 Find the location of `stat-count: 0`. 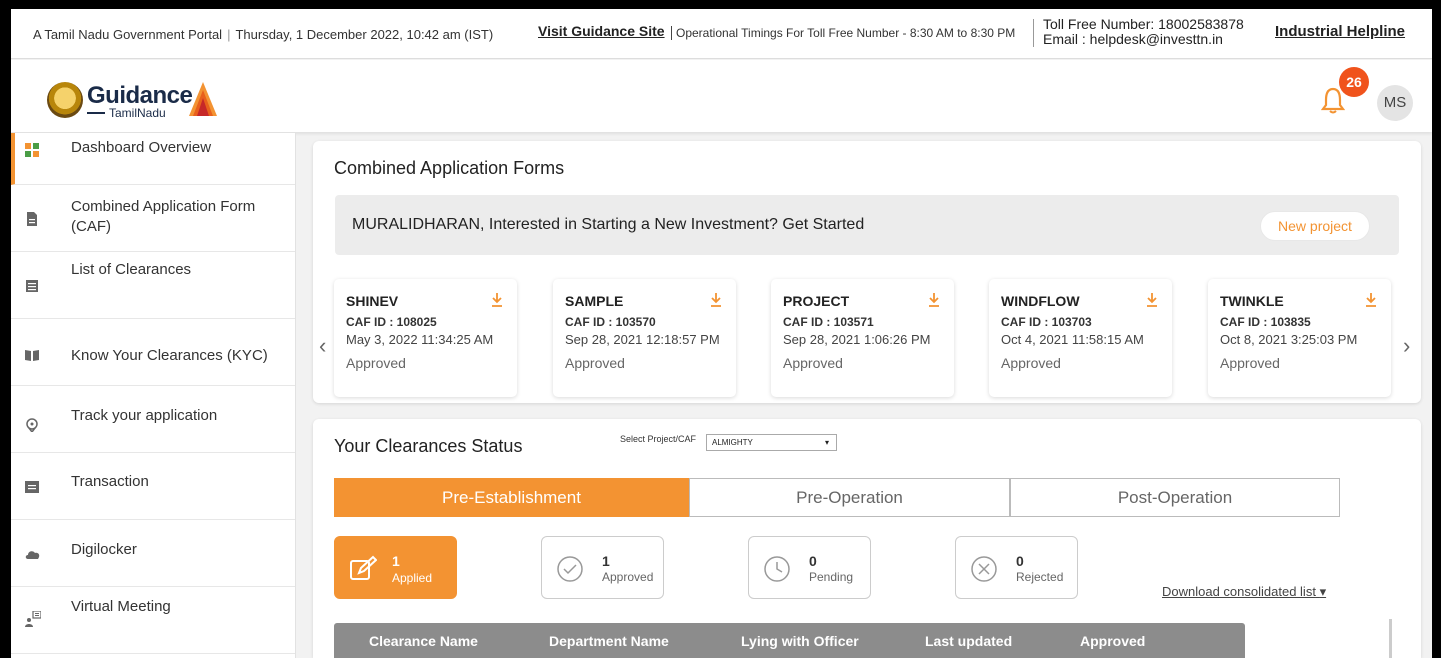

stat-count: 0 is located at coordinates (813, 561).